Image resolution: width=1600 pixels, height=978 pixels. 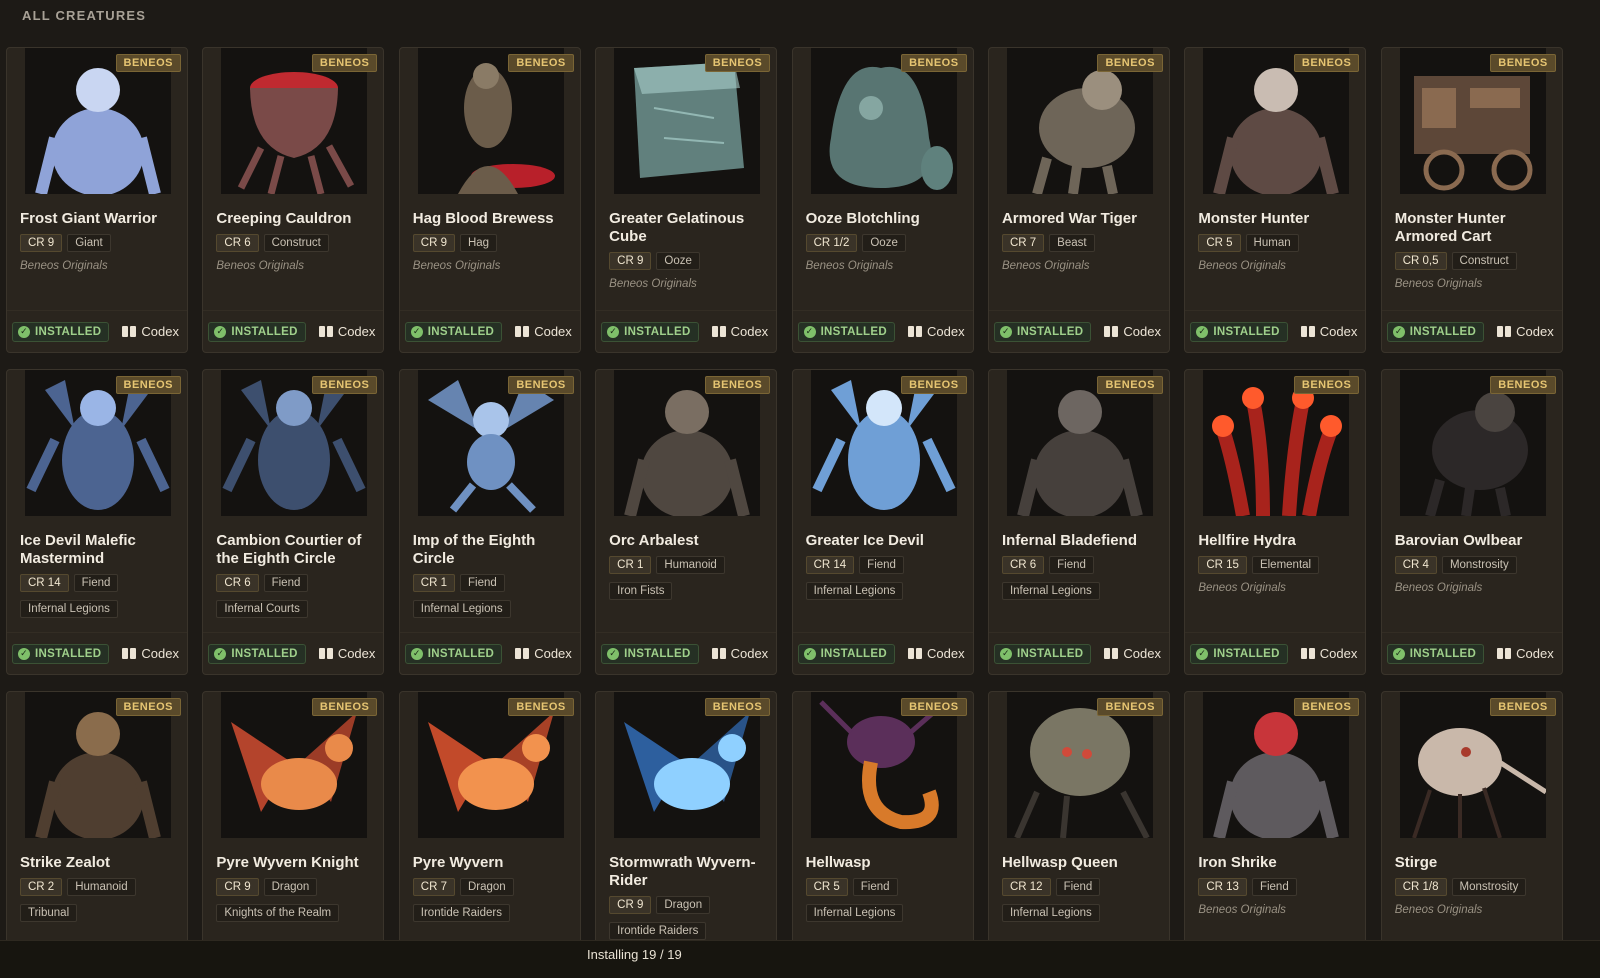 I want to click on challenge-rating-tag: CR 15, so click(x=1222, y=565).